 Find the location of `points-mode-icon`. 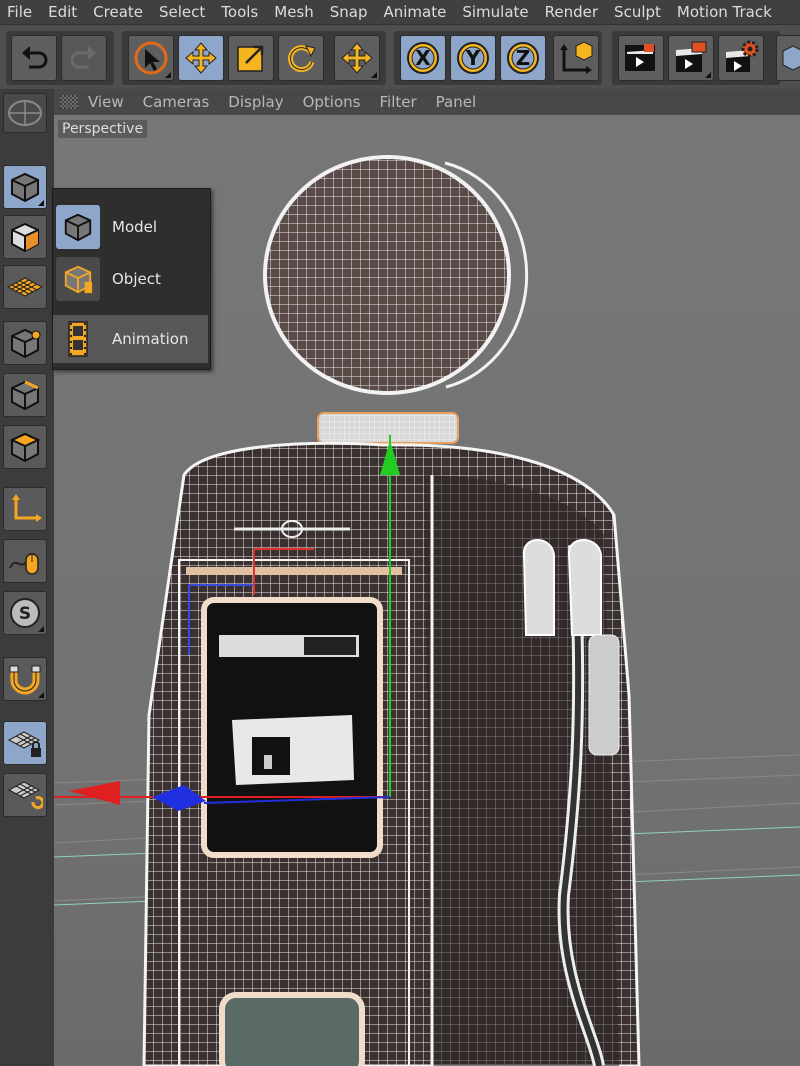

points-mode-icon is located at coordinates (26, 343).